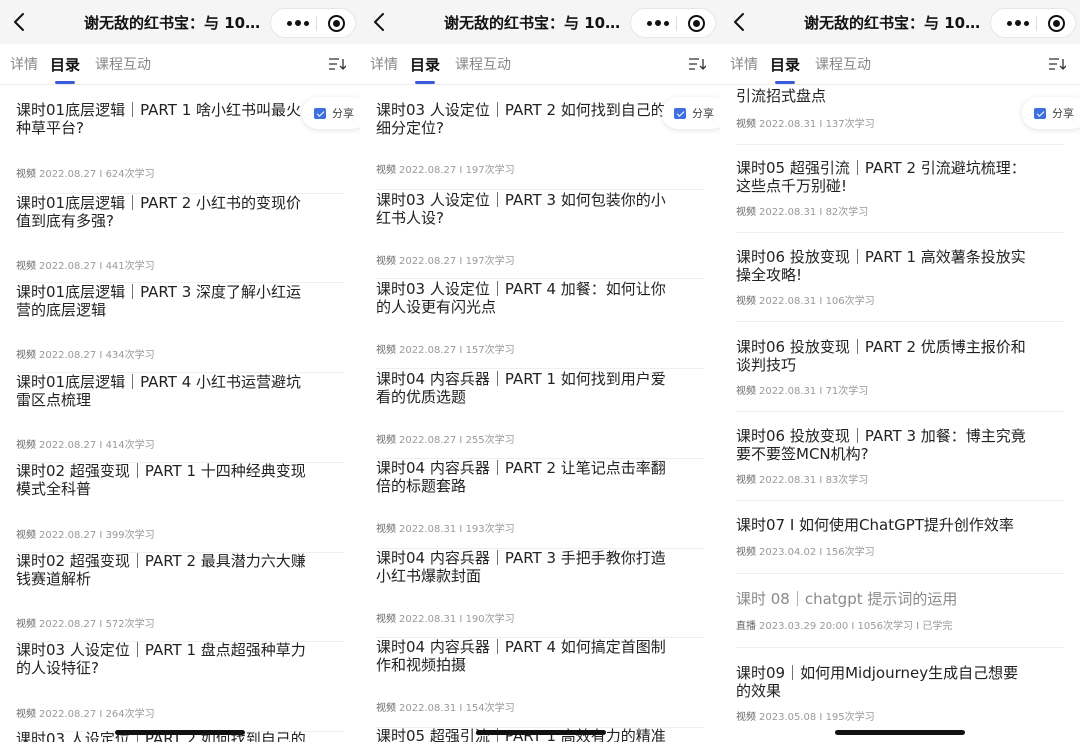 The image size is (1080, 742). I want to click on lesson-meta: 2022.08.27 I 434次学习, so click(97, 355).